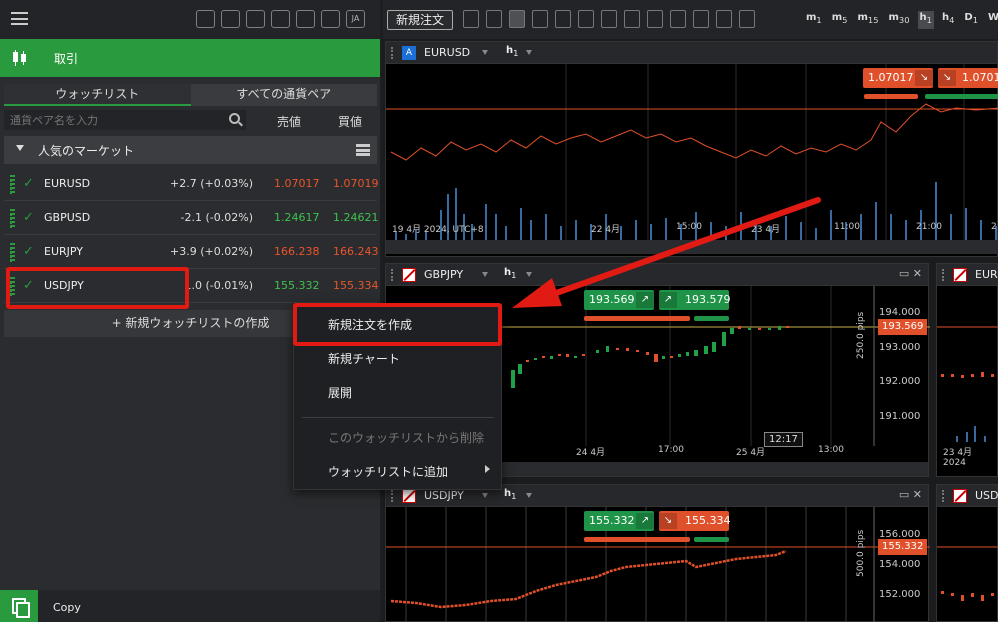  What do you see at coordinates (867, 20) in the screenshot?
I see `timeframe-m15: m15` at bounding box center [867, 20].